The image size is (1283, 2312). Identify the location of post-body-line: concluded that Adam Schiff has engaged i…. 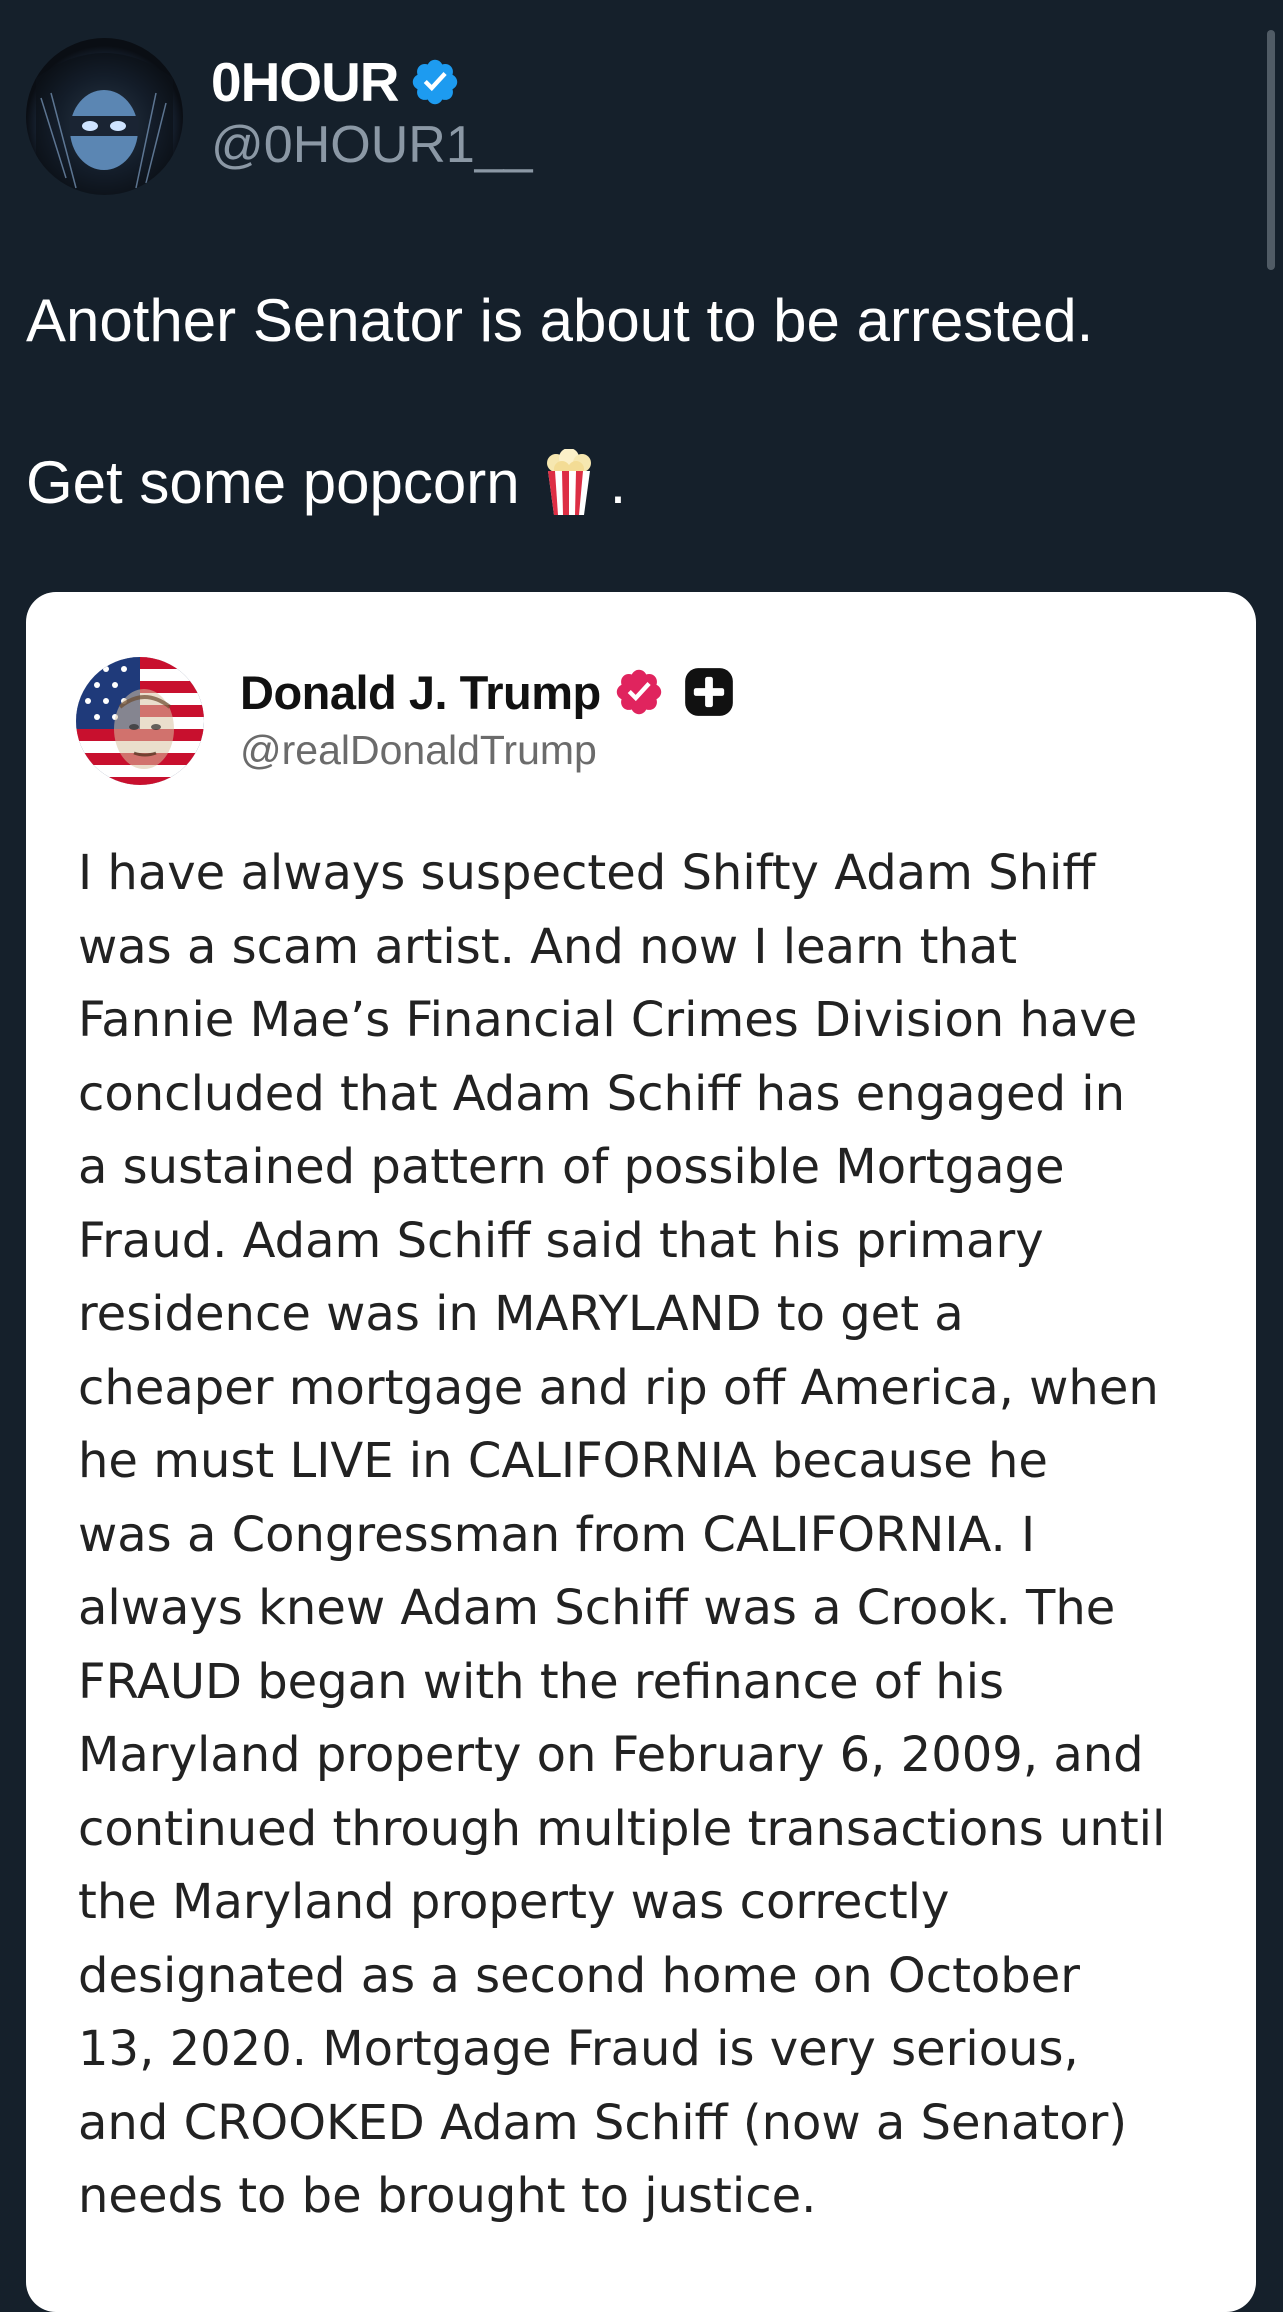
(602, 1093).